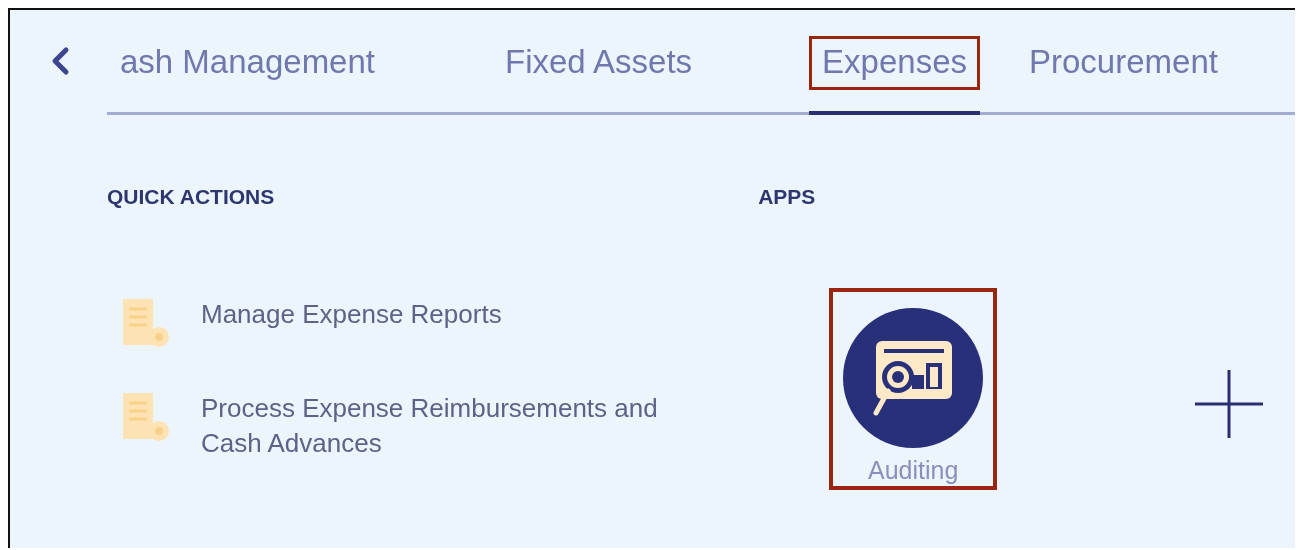 This screenshot has width=1297, height=550. I want to click on quick-action-link: Manage Expense Reports, so click(436, 314).